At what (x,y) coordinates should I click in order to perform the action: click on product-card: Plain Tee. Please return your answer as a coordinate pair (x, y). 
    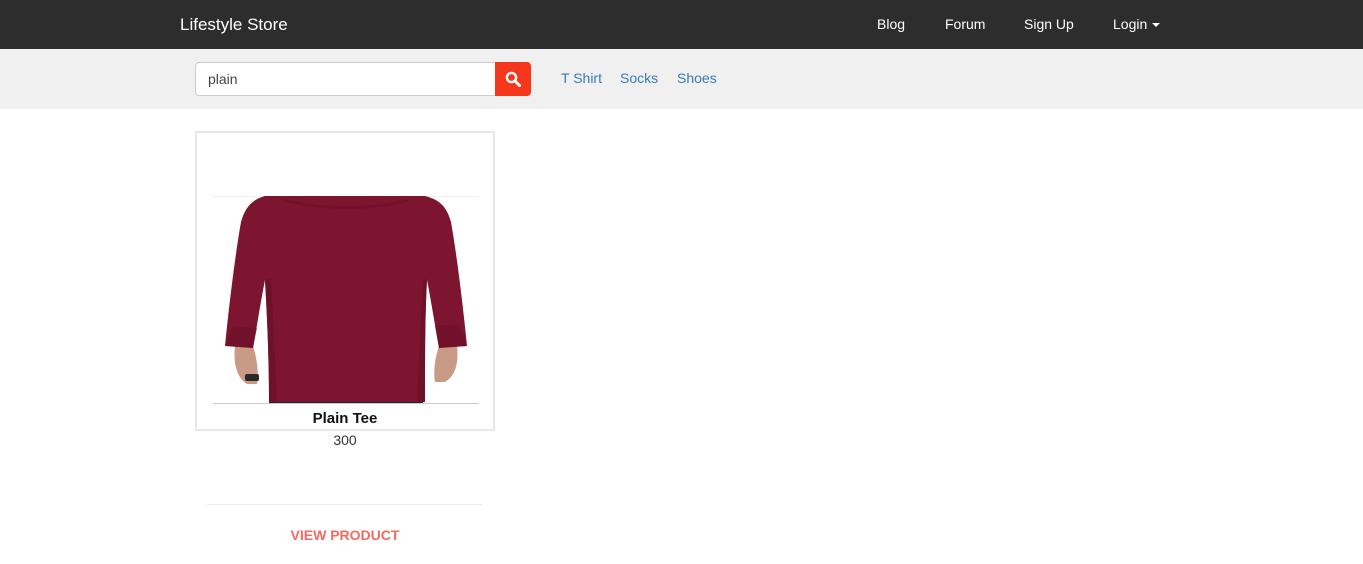
    Looking at the image, I should click on (345, 281).